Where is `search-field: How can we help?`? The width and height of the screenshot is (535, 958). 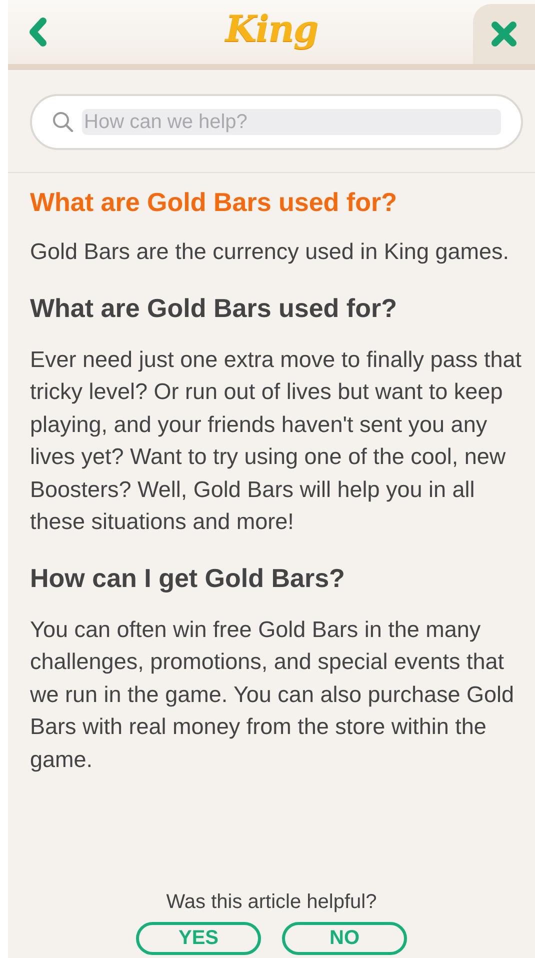 search-field: How can we help? is located at coordinates (276, 122).